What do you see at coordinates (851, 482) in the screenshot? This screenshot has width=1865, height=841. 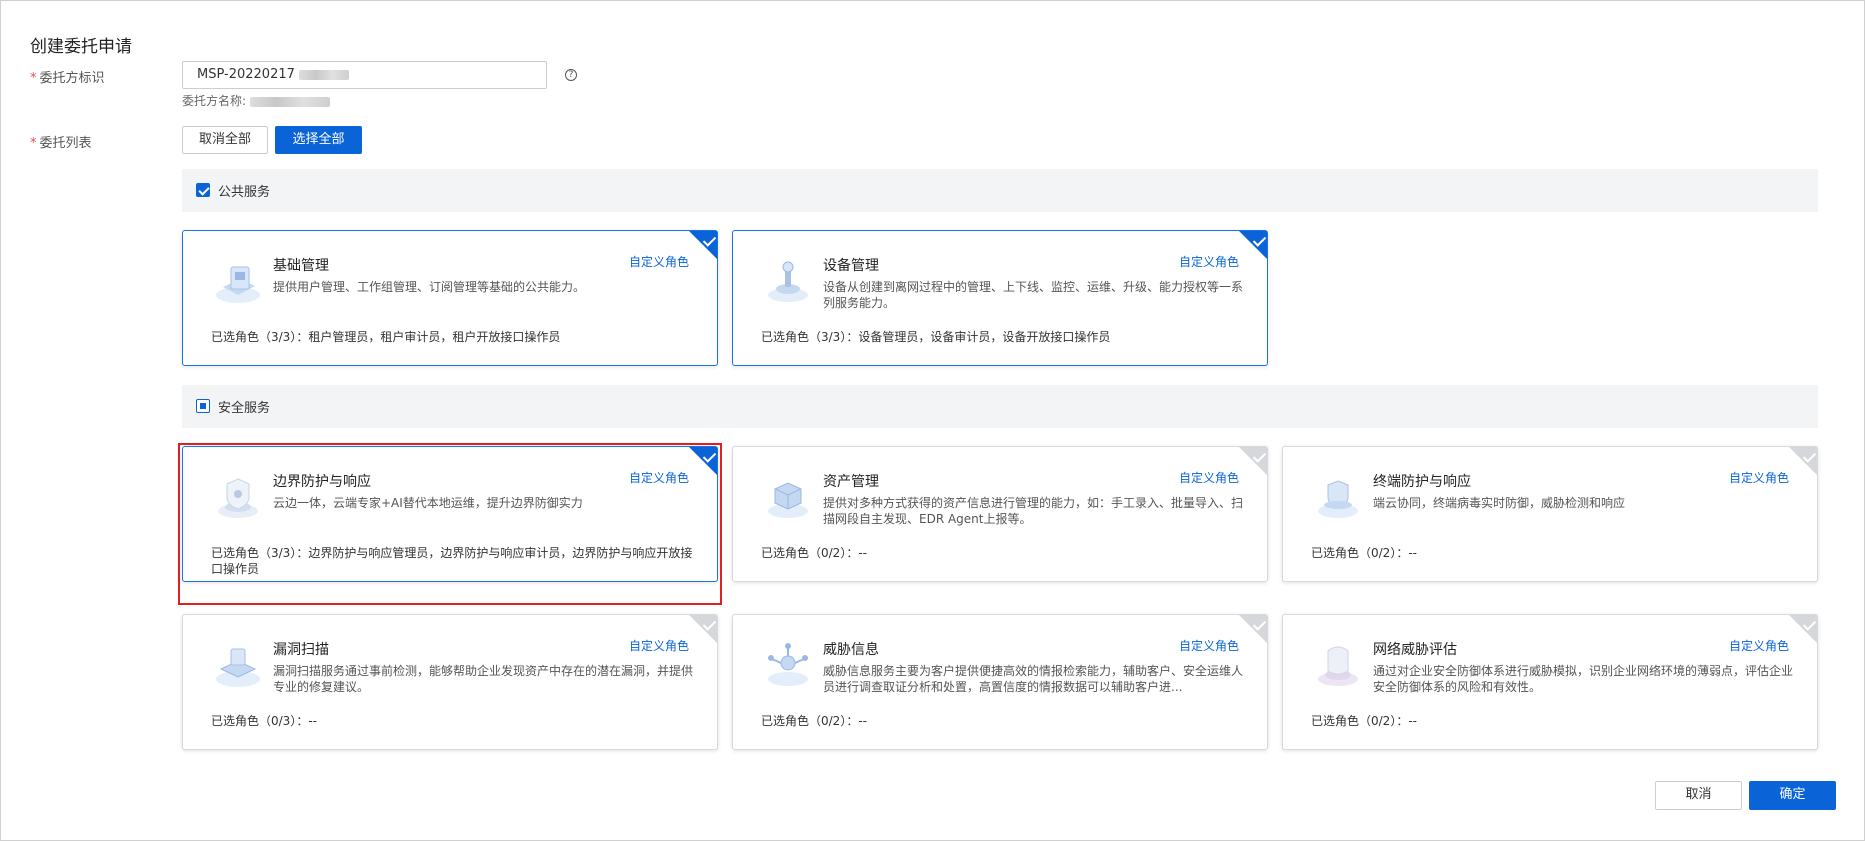 I see `card-title: 资产管理` at bounding box center [851, 482].